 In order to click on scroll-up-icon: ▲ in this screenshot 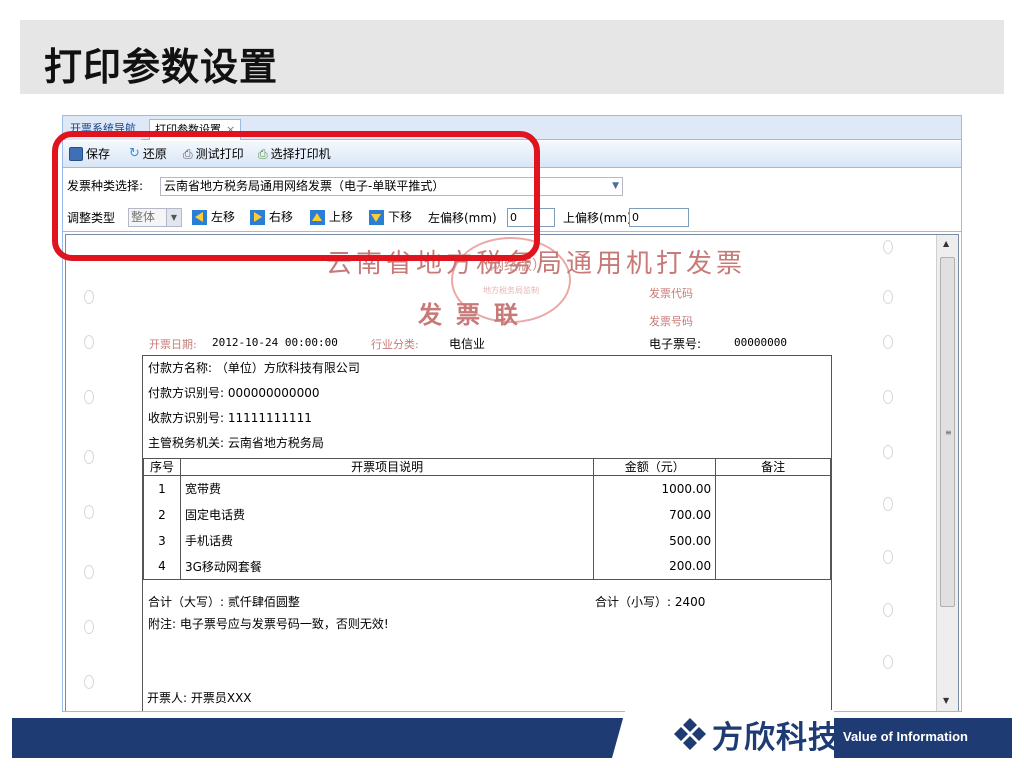, I will do `click(946, 243)`.